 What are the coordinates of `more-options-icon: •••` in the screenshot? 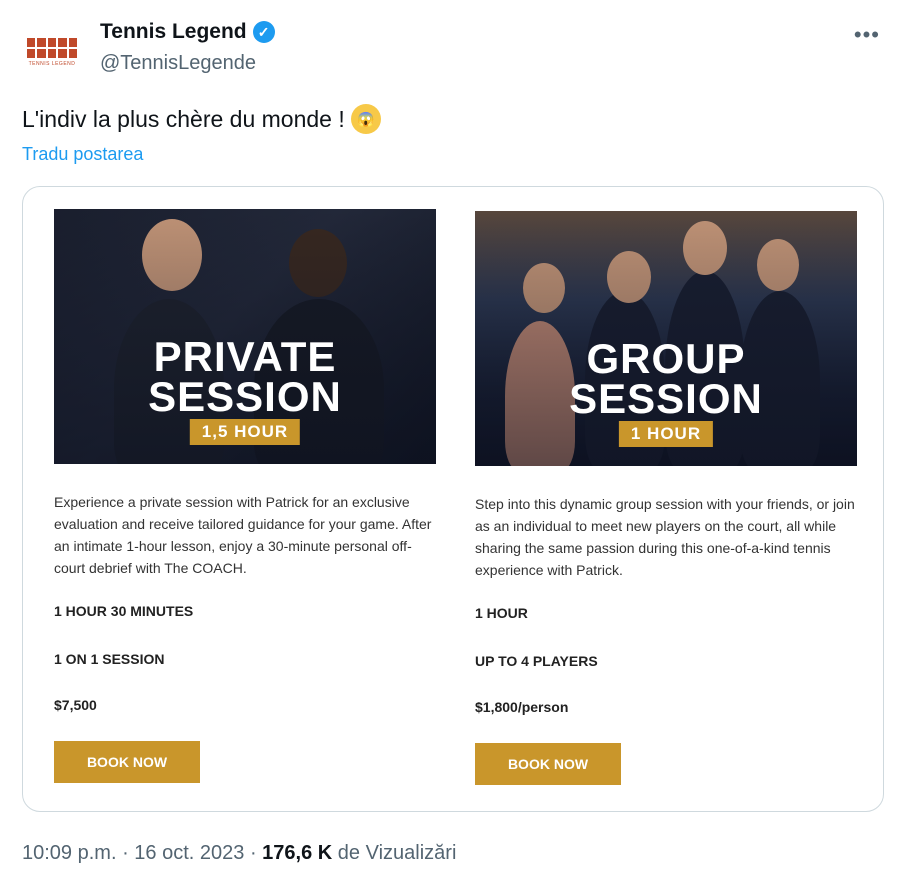 It's located at (867, 35).